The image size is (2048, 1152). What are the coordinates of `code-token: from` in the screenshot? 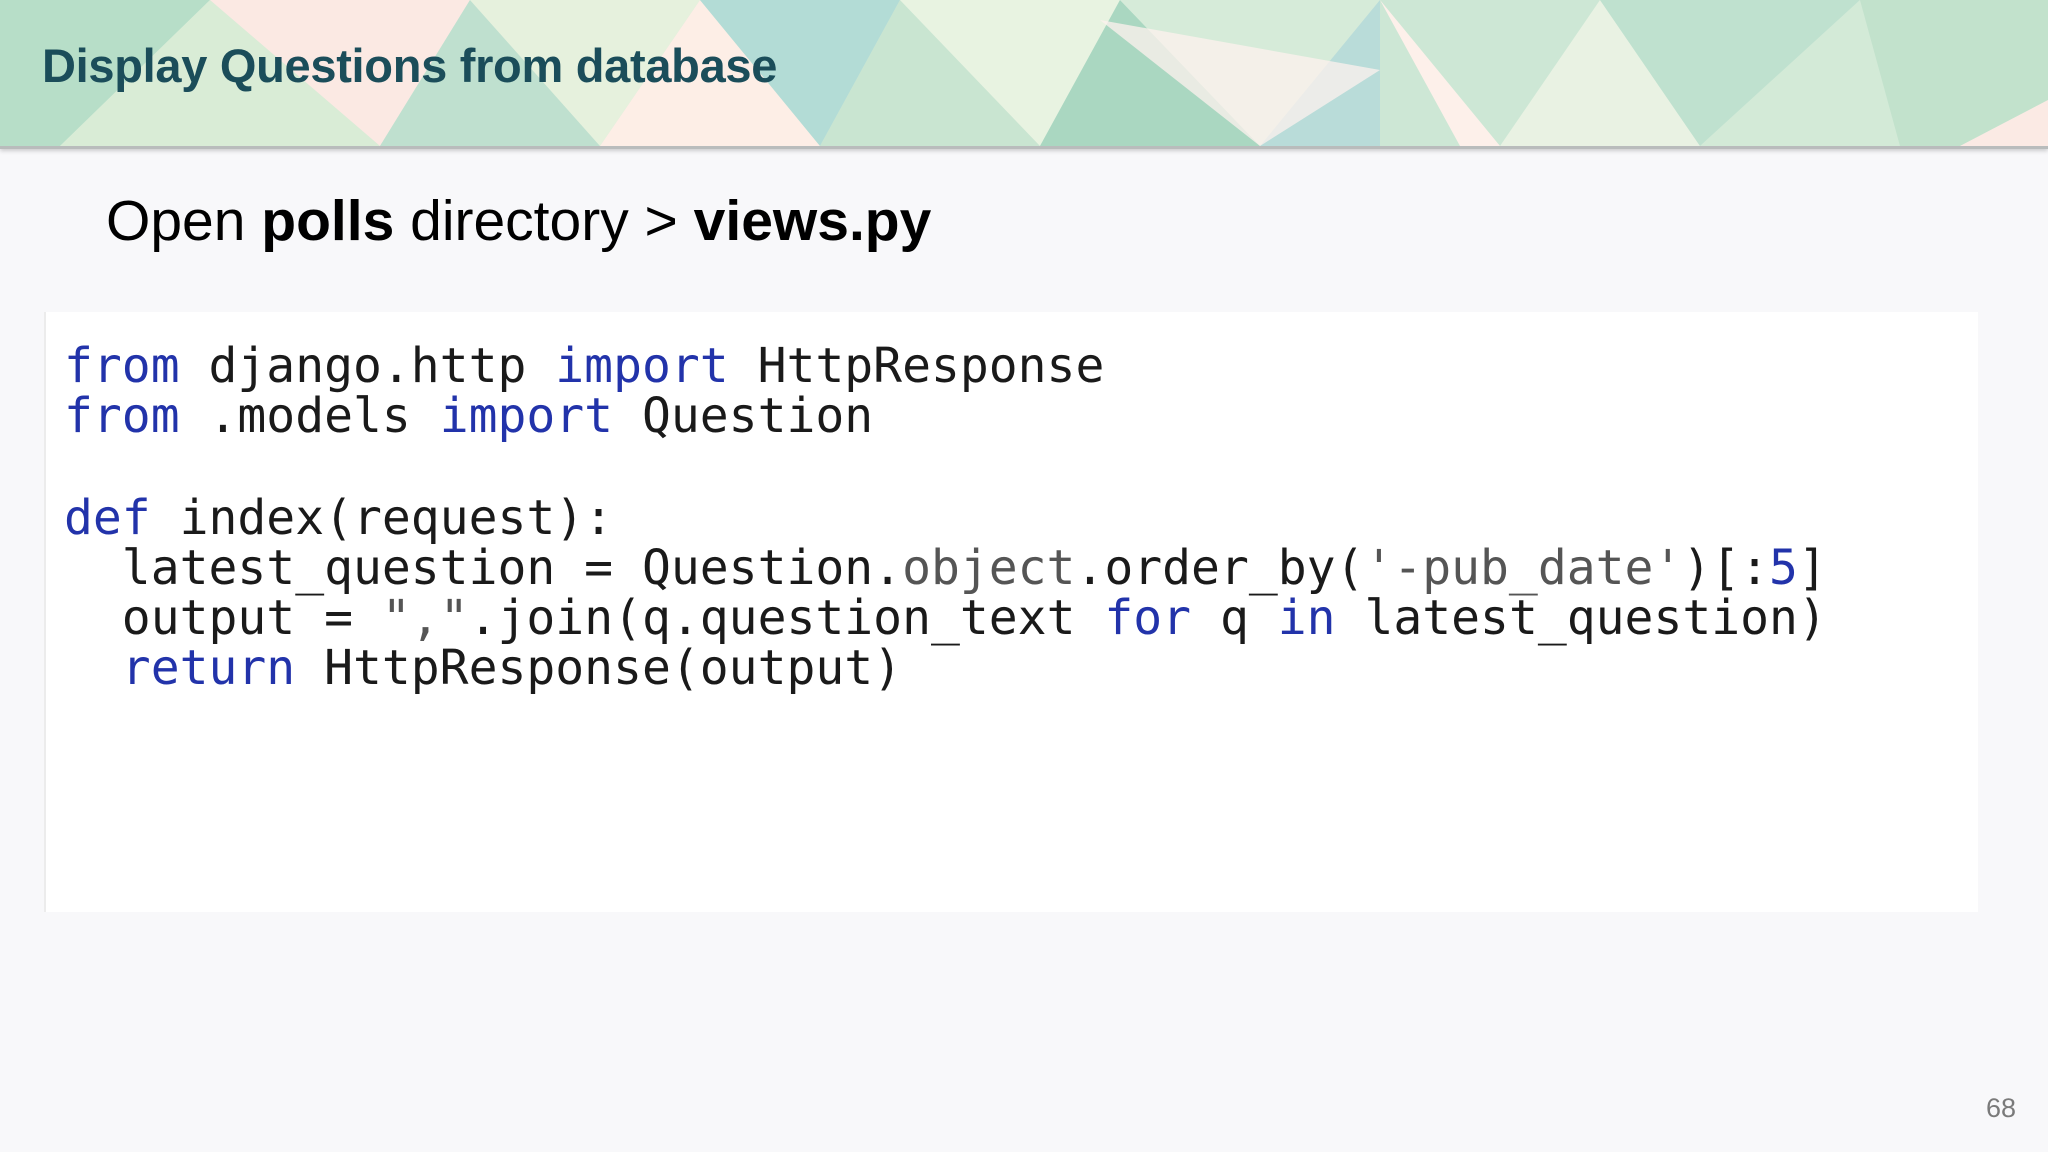 It's located at (122, 416).